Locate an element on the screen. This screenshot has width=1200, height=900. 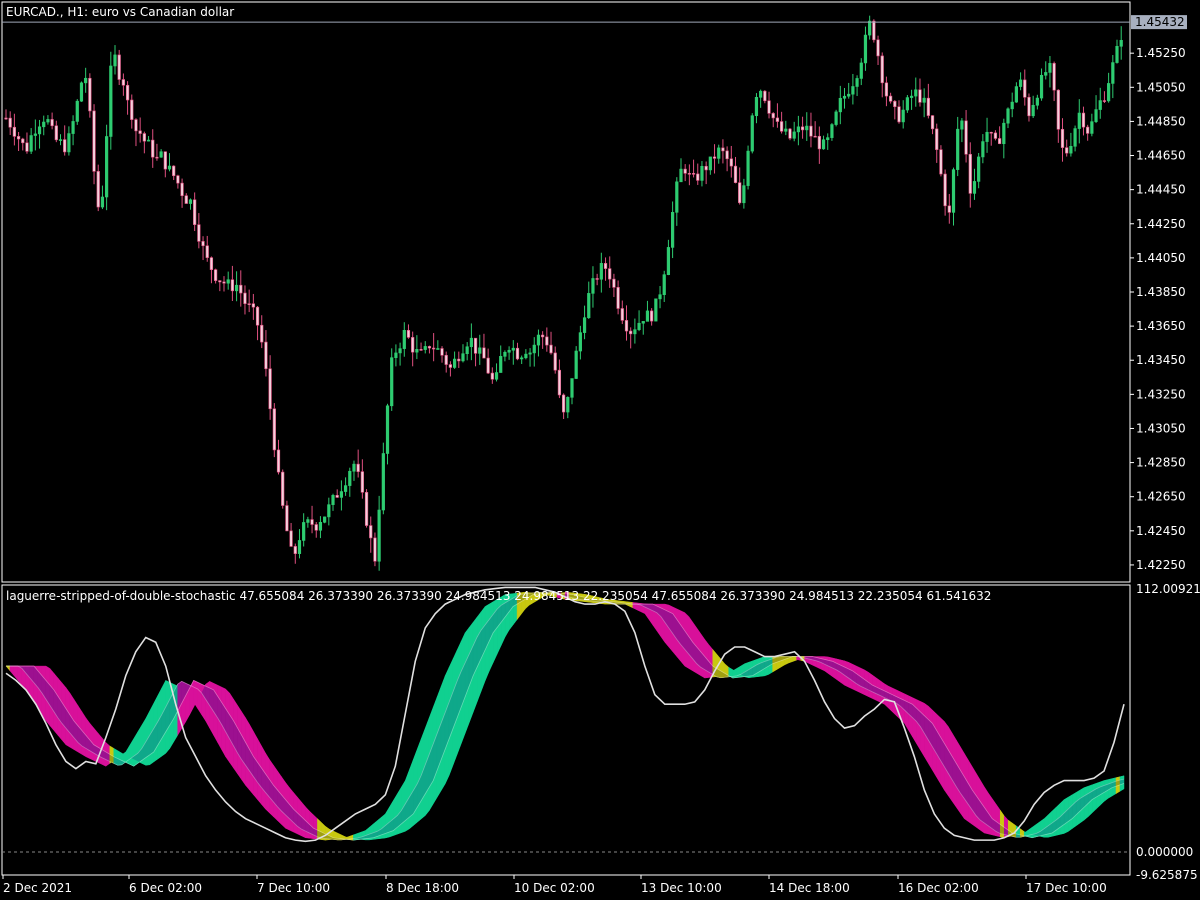
price-axis-label: 1.43450 is located at coordinates (1161, 360).